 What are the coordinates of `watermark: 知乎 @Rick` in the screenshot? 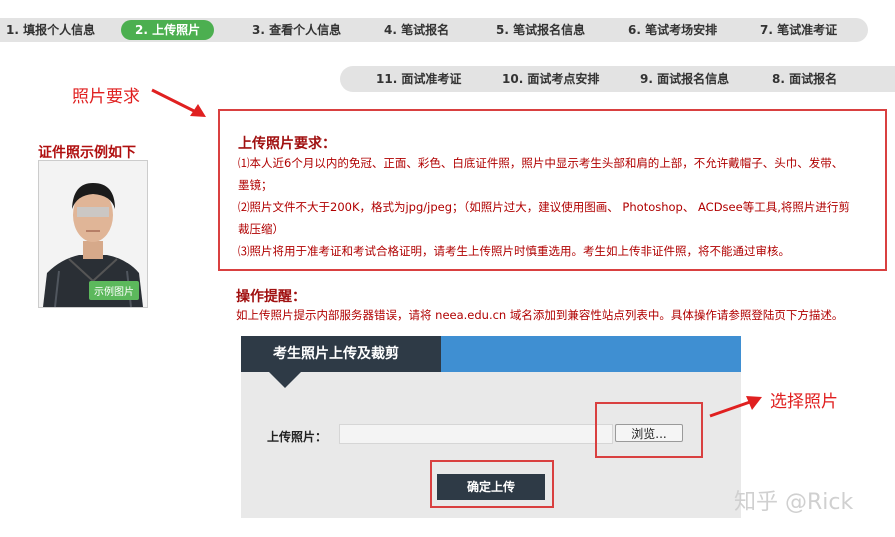 It's located at (794, 502).